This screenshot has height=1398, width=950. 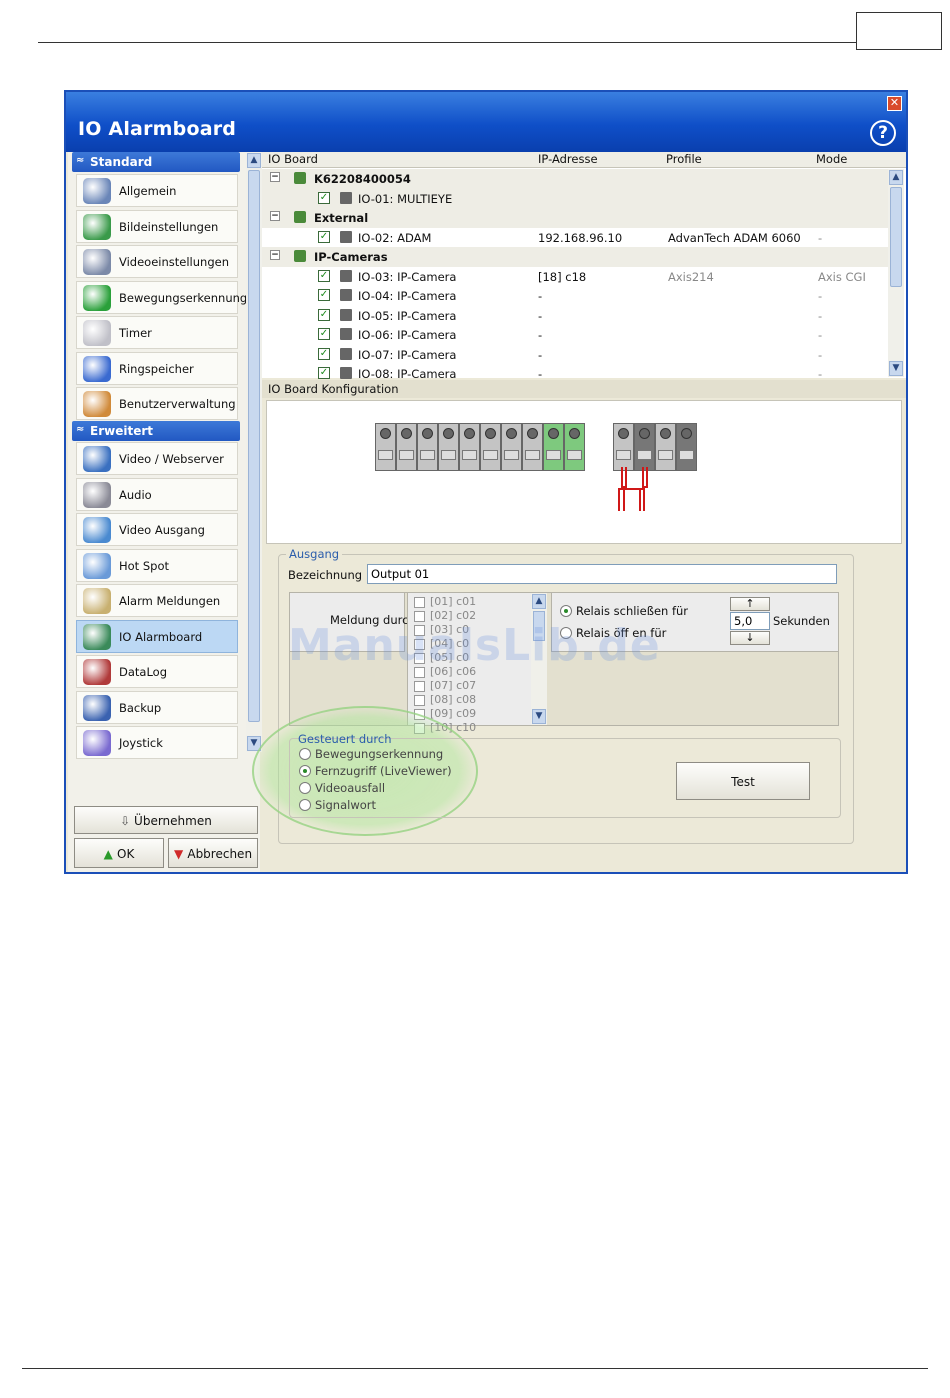 What do you see at coordinates (157, 332) in the screenshot?
I see `sidebar-item: Timer` at bounding box center [157, 332].